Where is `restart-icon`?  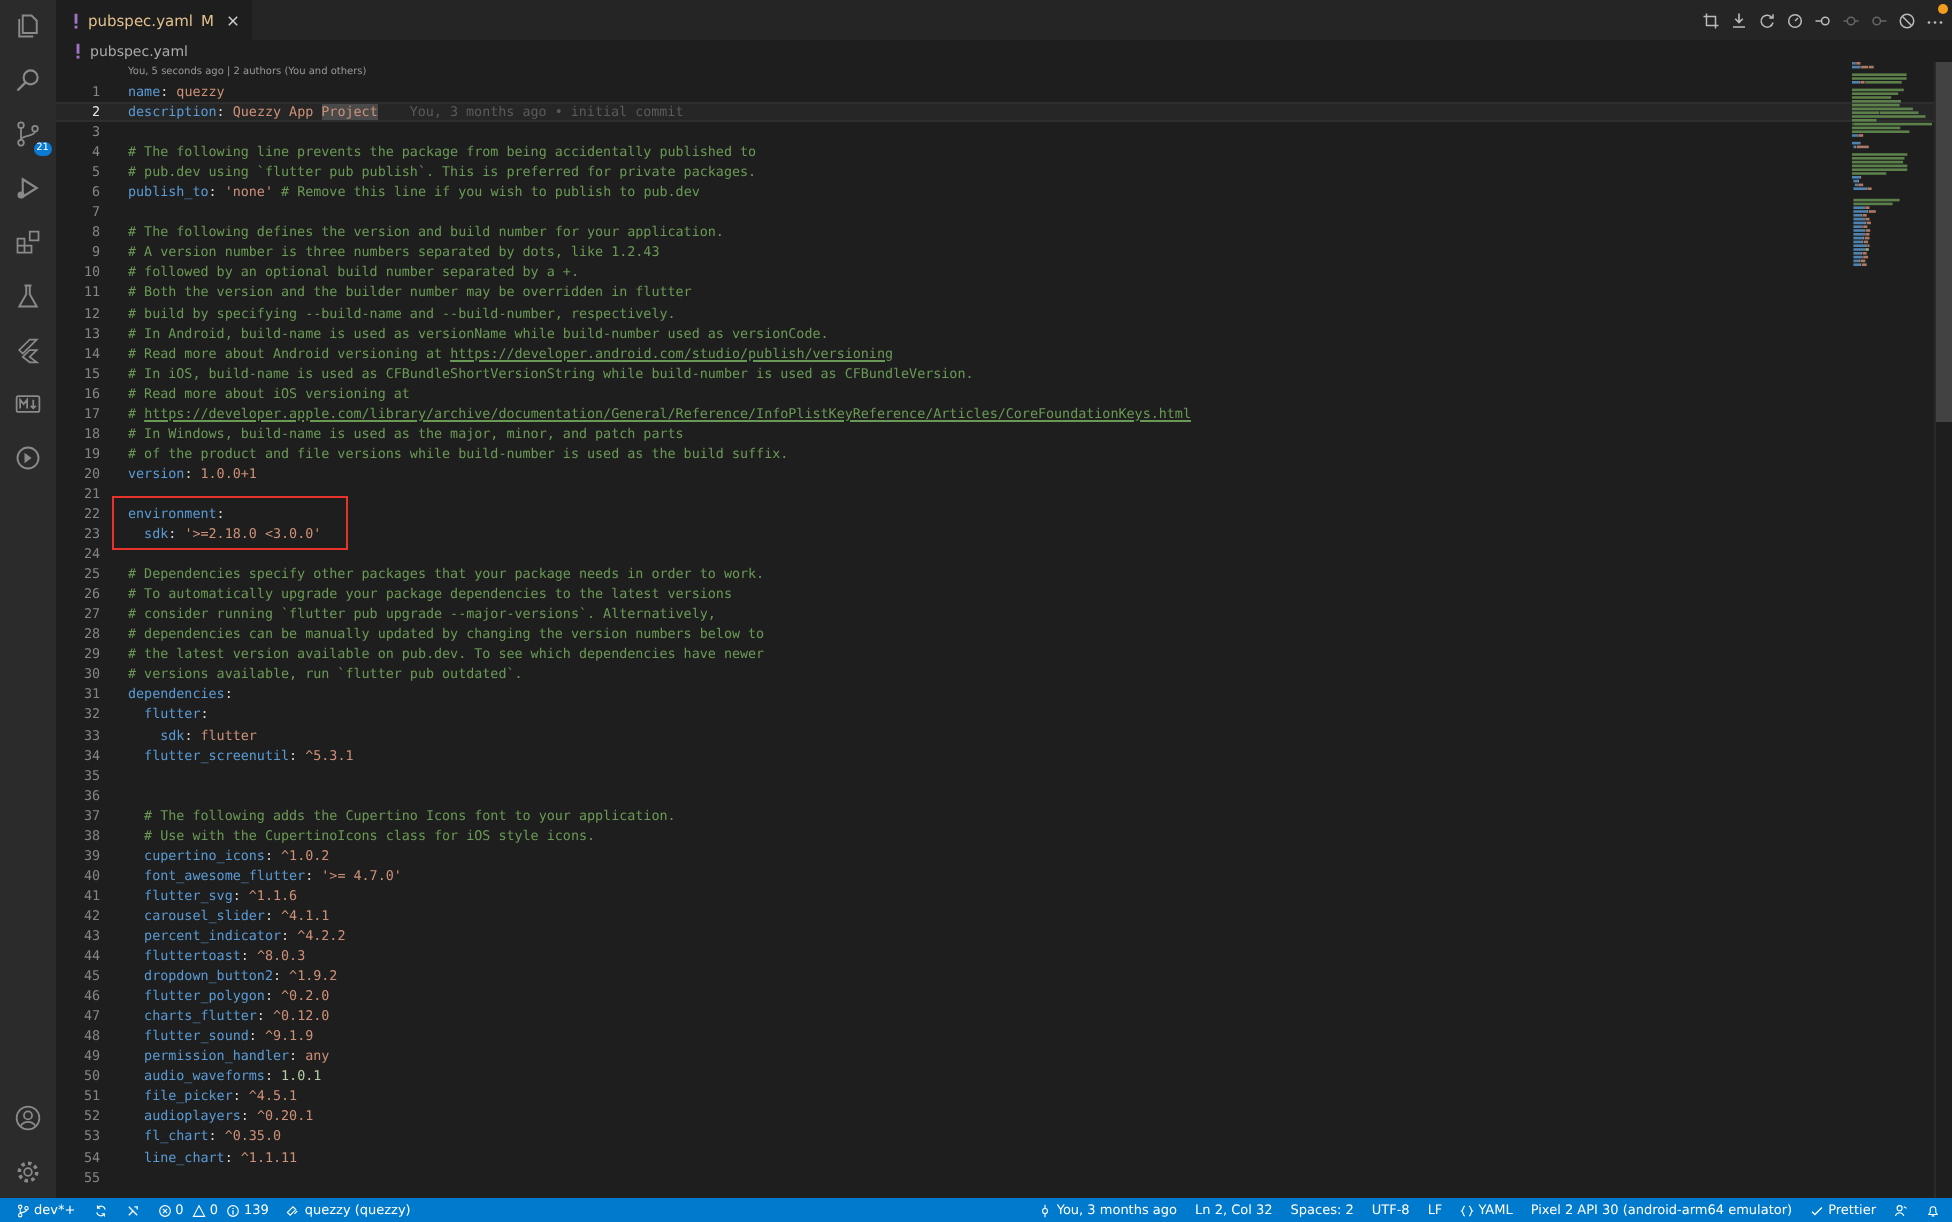 restart-icon is located at coordinates (1795, 20).